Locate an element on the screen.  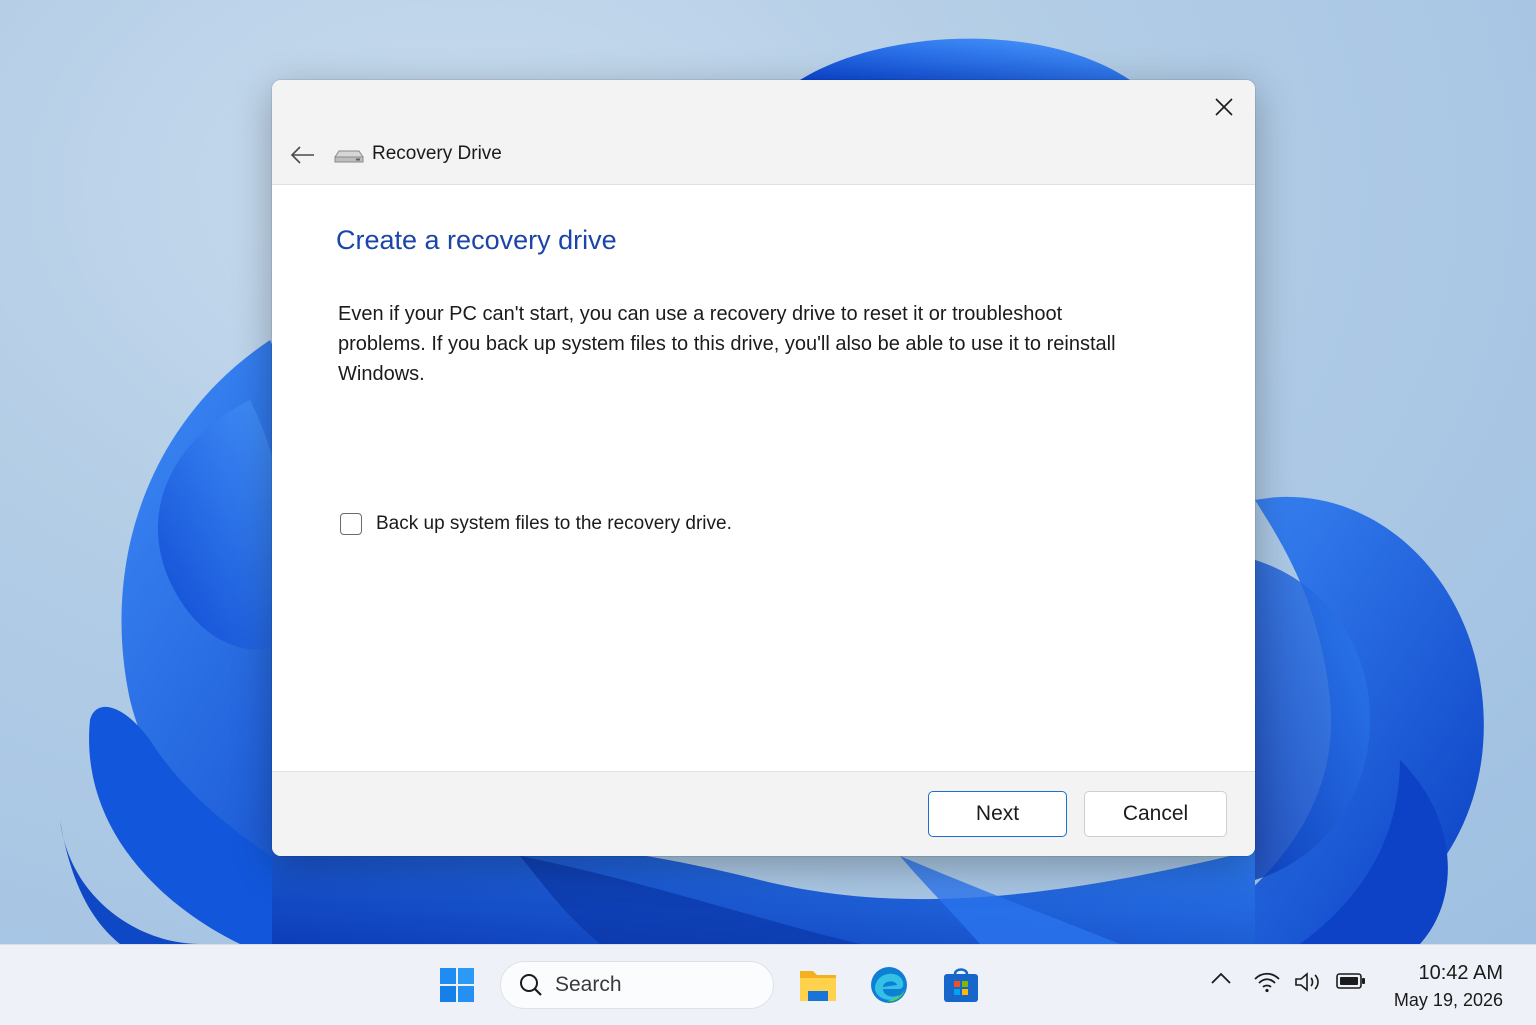
dialog-header: Recovery Drive is located at coordinates (763, 132).